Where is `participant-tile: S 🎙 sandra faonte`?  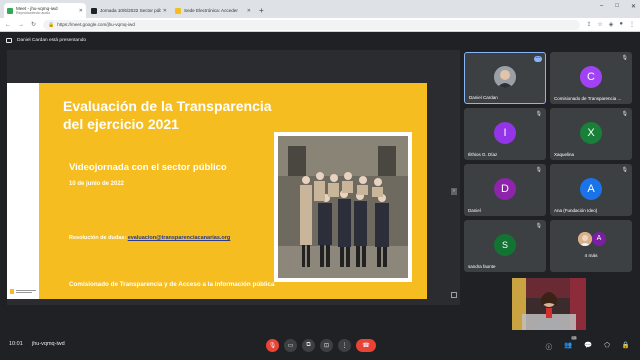 participant-tile: S 🎙 sandra faonte is located at coordinates (505, 246).